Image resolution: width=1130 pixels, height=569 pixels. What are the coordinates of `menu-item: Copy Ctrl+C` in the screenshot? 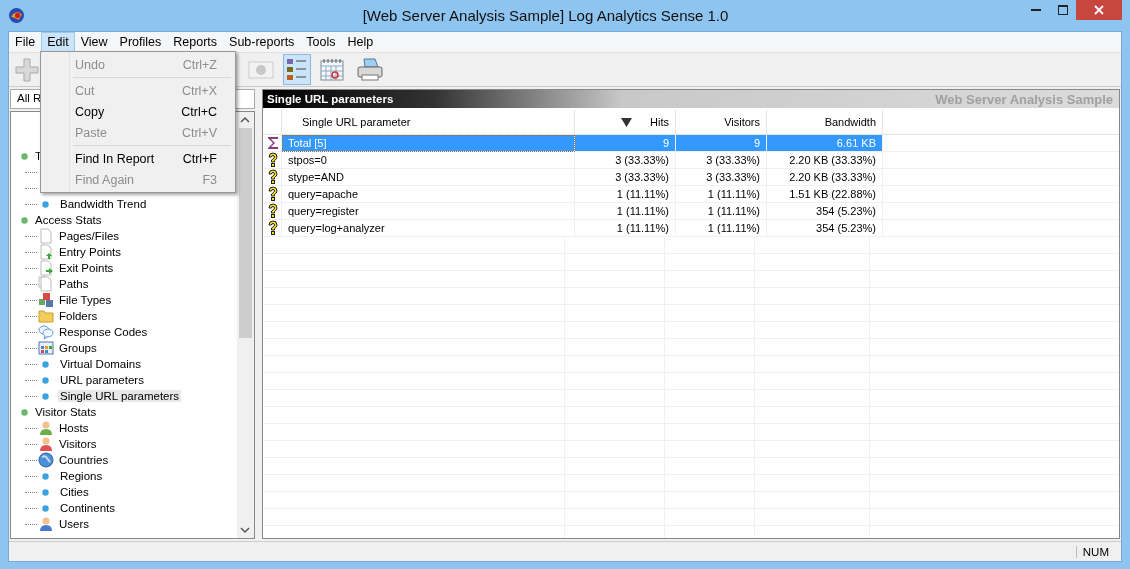 It's located at (138, 111).